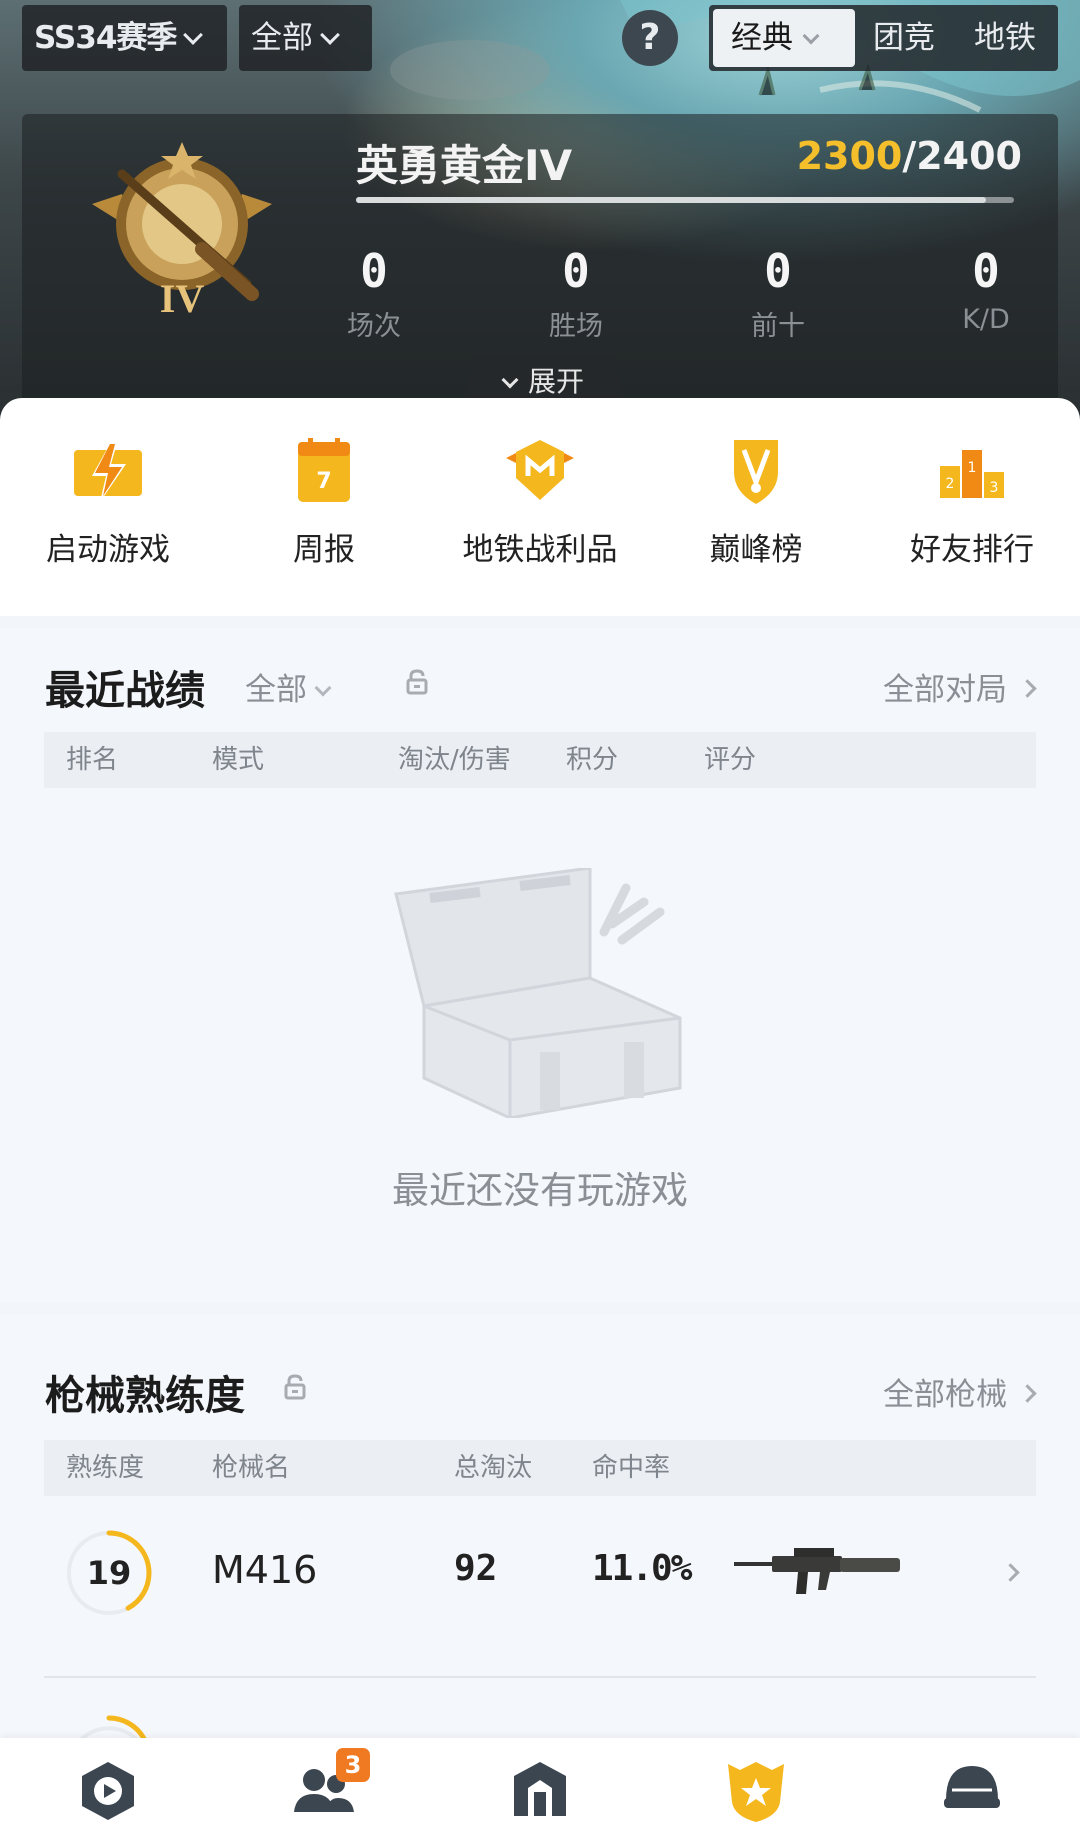 This screenshot has width=1080, height=1844. Describe the element at coordinates (282, 38) in the screenshot. I see `scope-label: 全部` at that location.